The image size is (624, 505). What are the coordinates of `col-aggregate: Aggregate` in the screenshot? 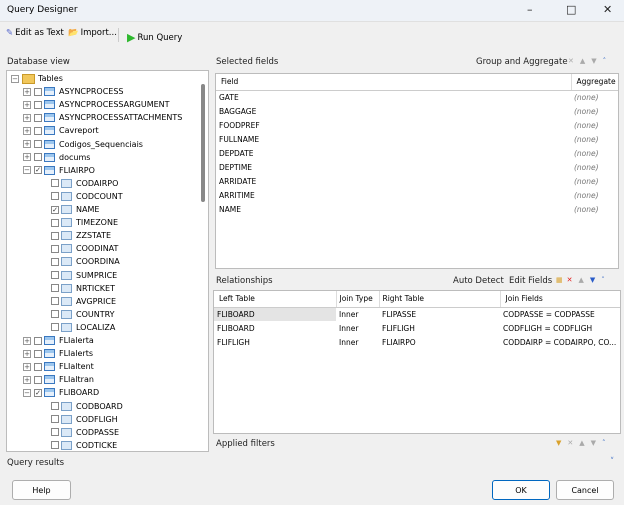 It's located at (594, 82).